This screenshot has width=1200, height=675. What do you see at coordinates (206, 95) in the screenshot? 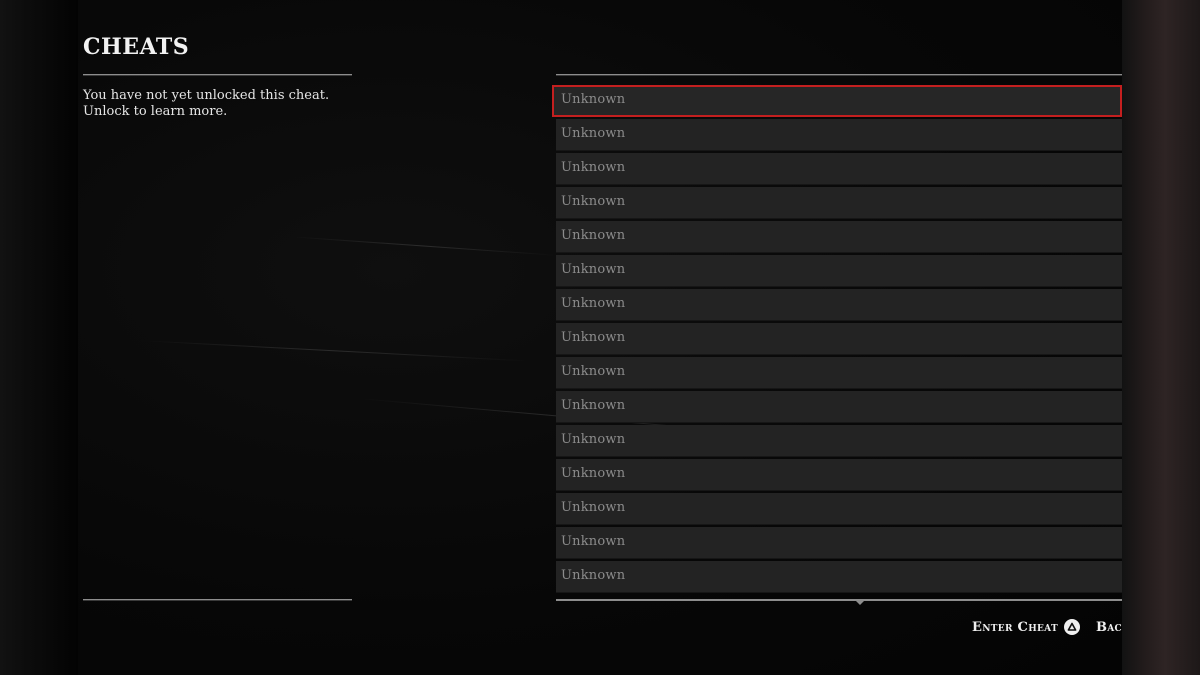
I see `description-line: You have not yet unlocked this cheat.` at bounding box center [206, 95].